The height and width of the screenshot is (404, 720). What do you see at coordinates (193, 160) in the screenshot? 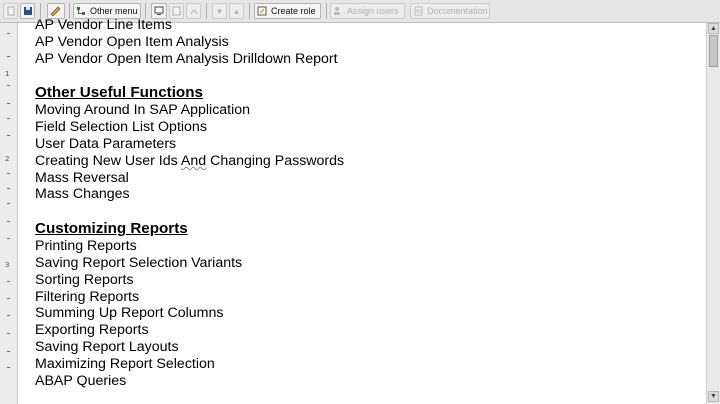
I see `spellcheck-word: And` at bounding box center [193, 160].